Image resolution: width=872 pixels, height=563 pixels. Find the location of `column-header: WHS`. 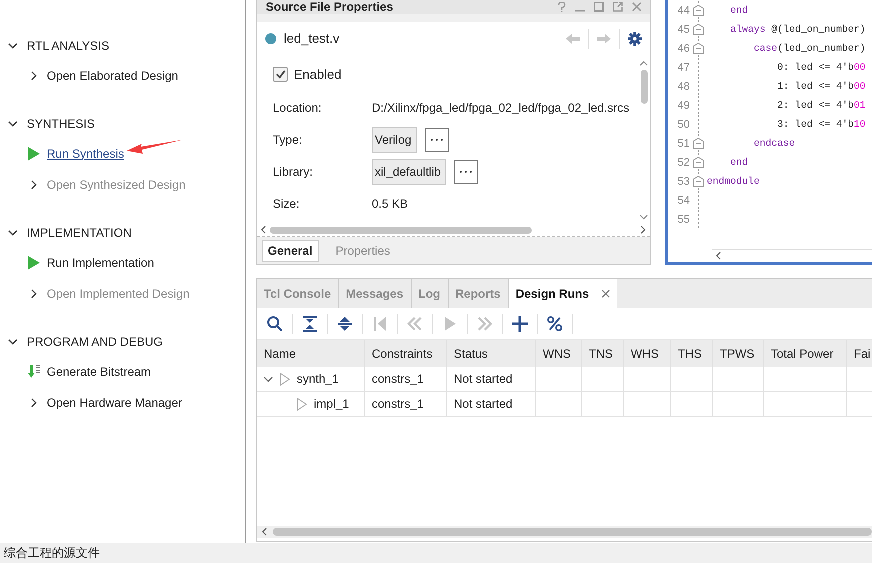

column-header: WHS is located at coordinates (647, 353).